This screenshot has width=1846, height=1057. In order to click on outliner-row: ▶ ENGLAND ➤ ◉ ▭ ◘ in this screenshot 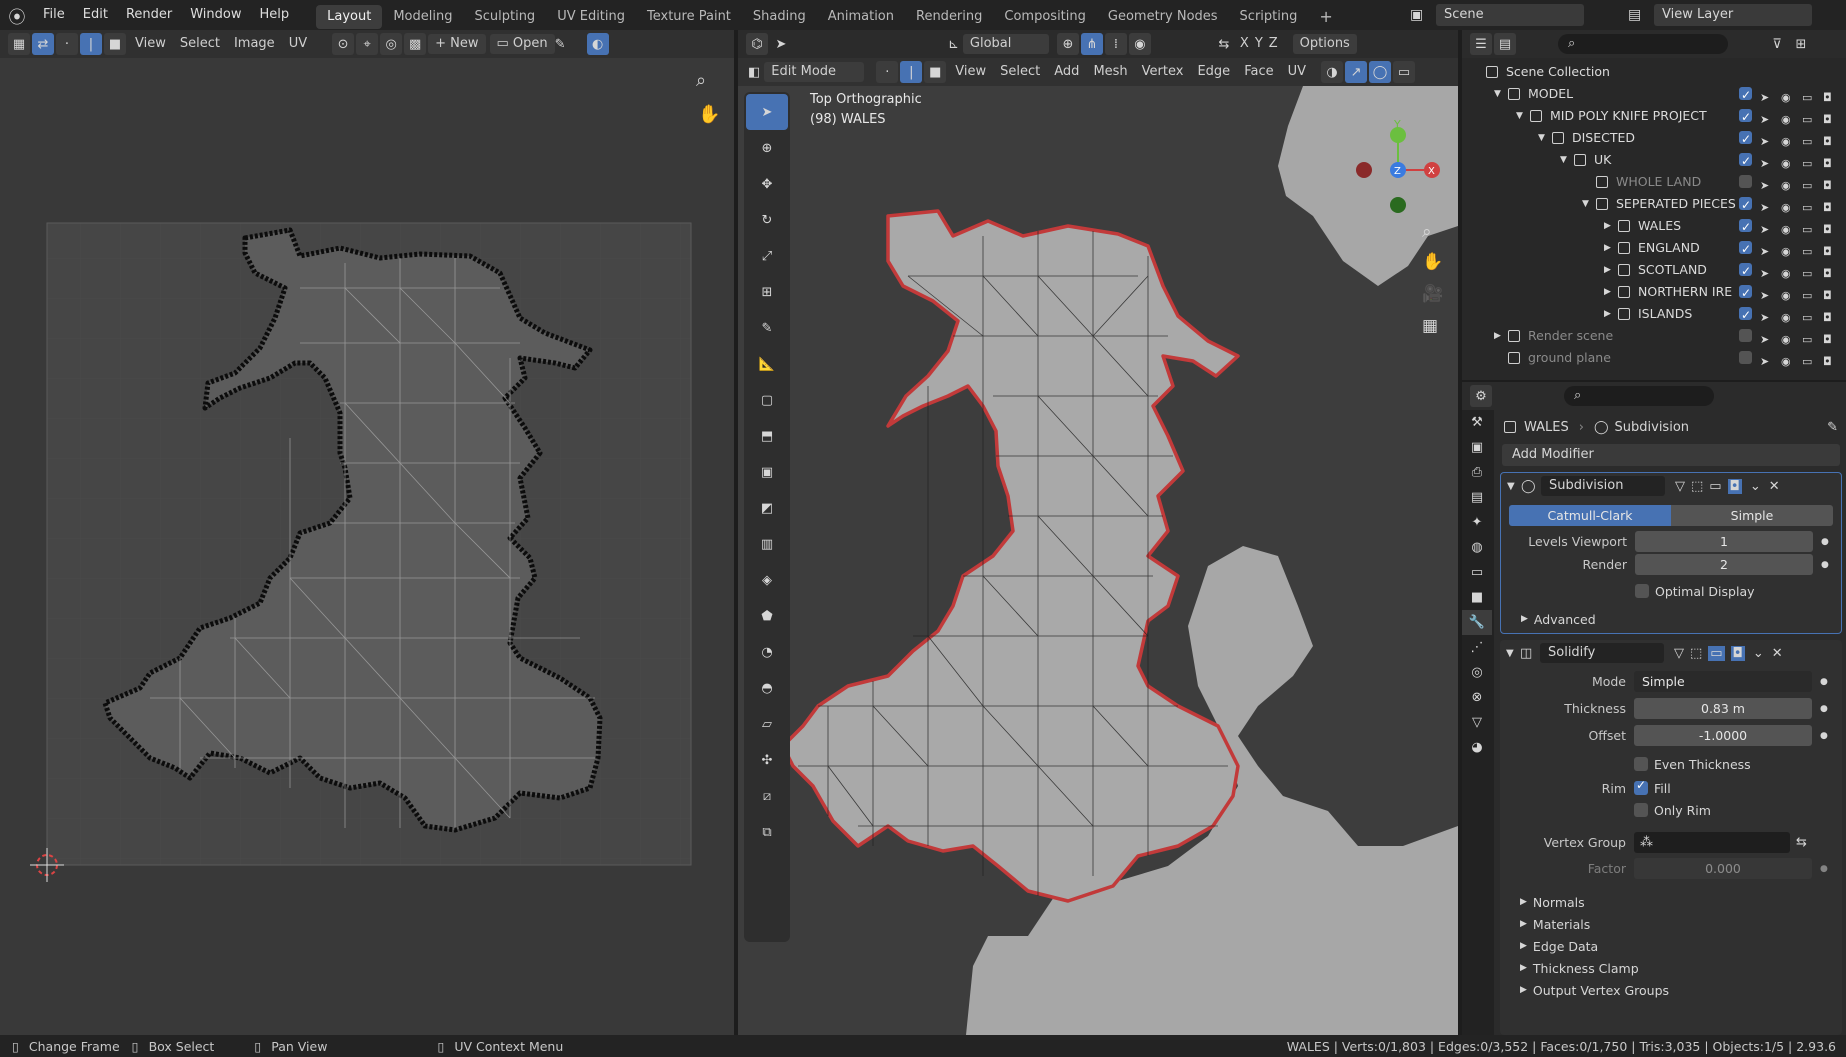, I will do `click(1654, 248)`.